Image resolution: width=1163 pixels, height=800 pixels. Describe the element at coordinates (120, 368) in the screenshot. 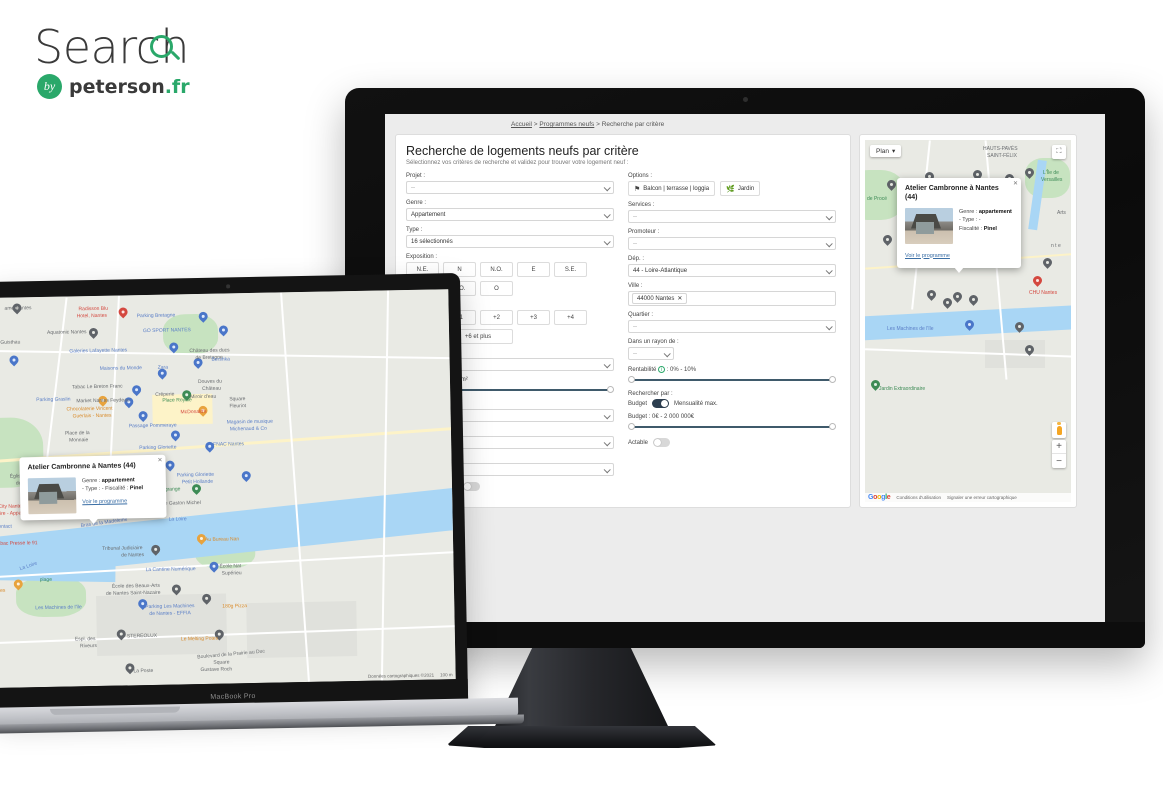

I see `map-label: Maisons du Monde` at that location.